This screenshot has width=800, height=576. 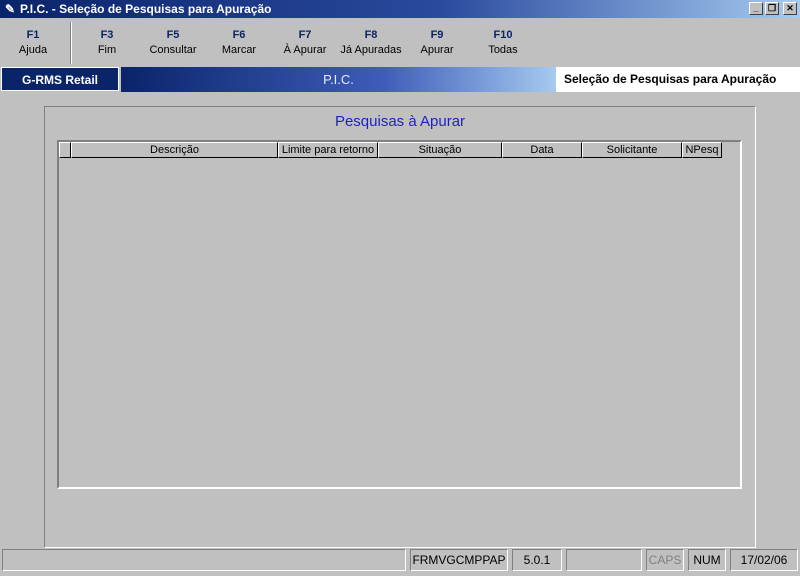 What do you see at coordinates (702, 150) in the screenshot?
I see `column-header-npesq: NPesq` at bounding box center [702, 150].